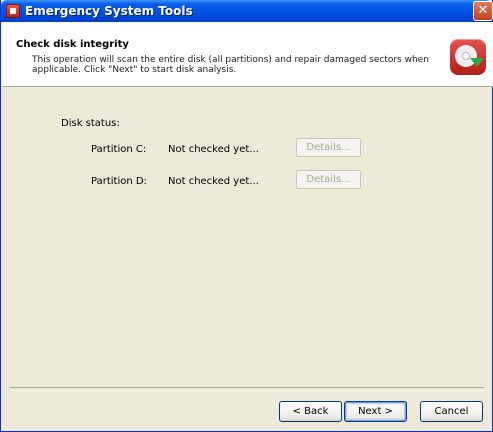 This screenshot has width=493, height=432. What do you see at coordinates (375, 411) in the screenshot?
I see `next-button: Next >` at bounding box center [375, 411].